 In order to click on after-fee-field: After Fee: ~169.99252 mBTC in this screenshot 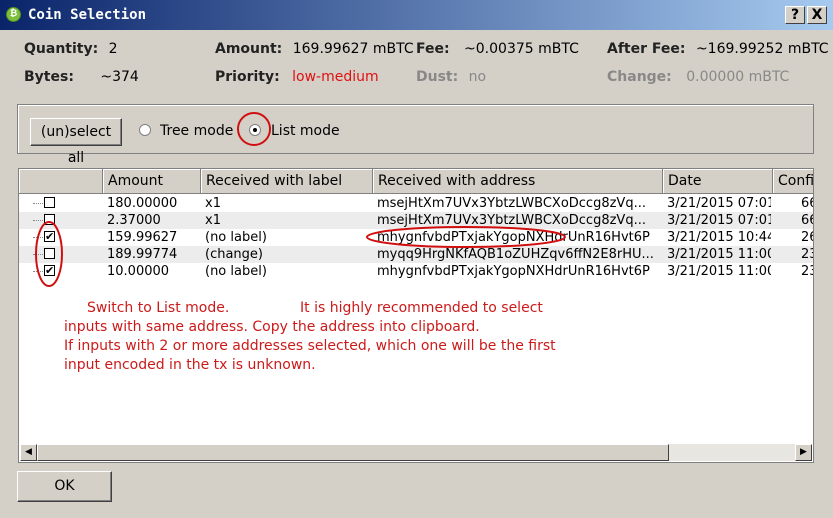, I will do `click(718, 49)`.